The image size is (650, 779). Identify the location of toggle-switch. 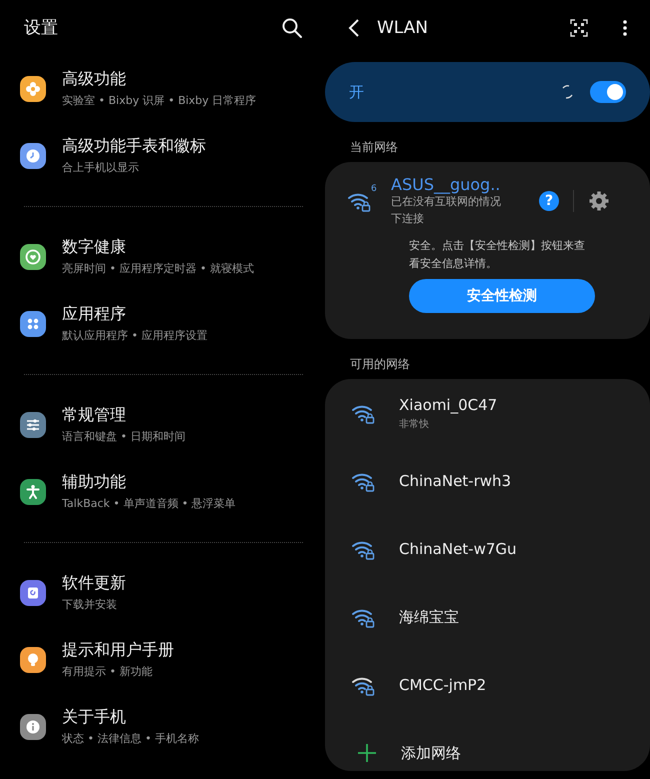
(608, 92).